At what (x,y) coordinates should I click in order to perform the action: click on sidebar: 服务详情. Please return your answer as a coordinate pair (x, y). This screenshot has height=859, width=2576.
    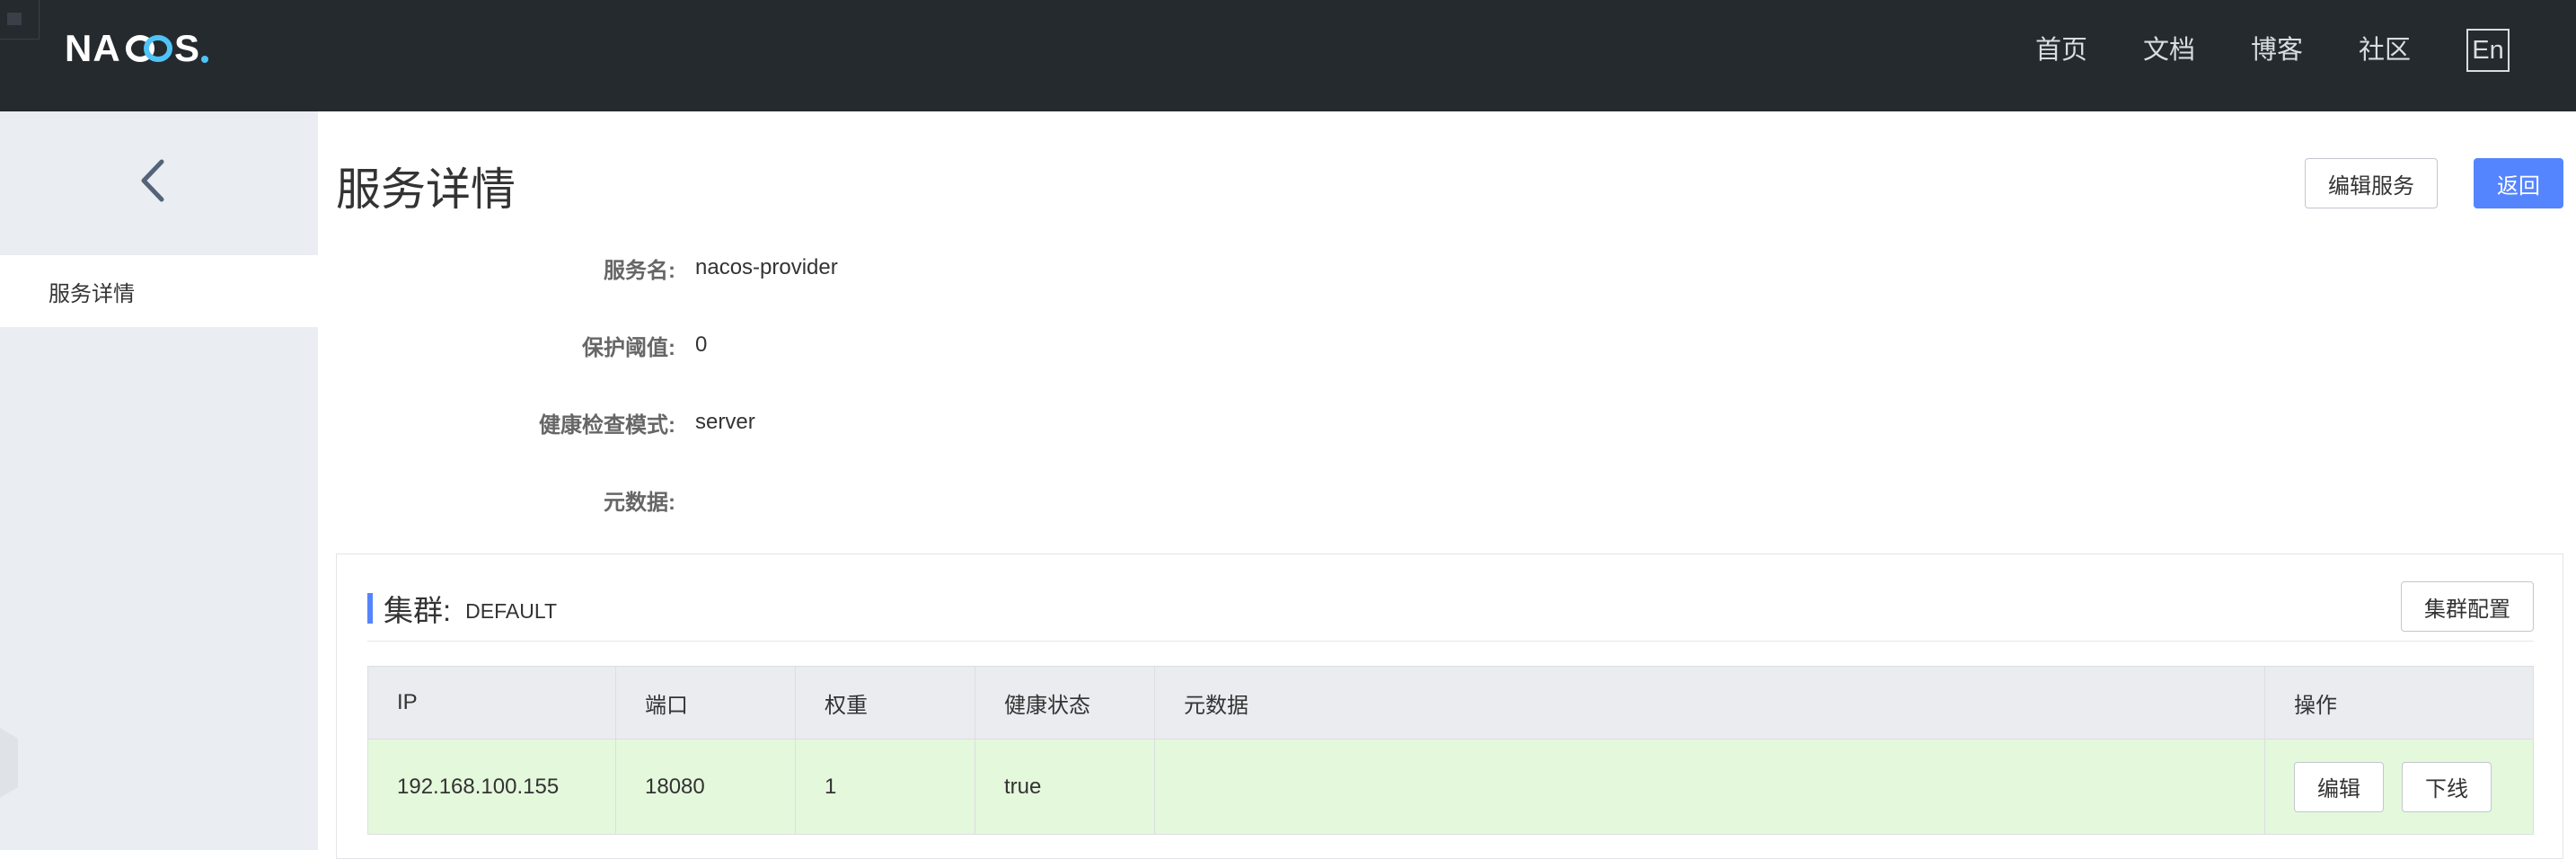
    Looking at the image, I should click on (159, 480).